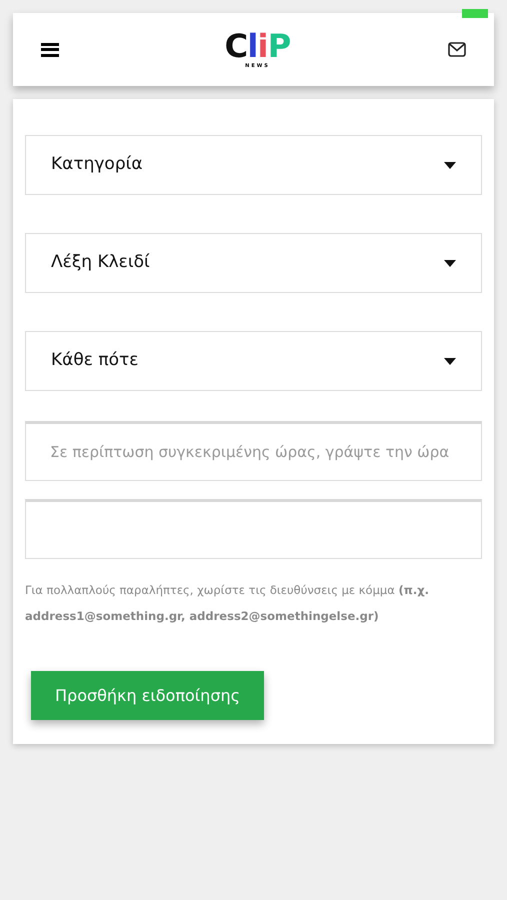  I want to click on hint-text: Για πολλαπλούς παραλήπτες, χωρίστε τις διευθύνσεις με κόμμα (π.χ. address1@something.gr, address2@somethingelse.gr), so click(227, 603).